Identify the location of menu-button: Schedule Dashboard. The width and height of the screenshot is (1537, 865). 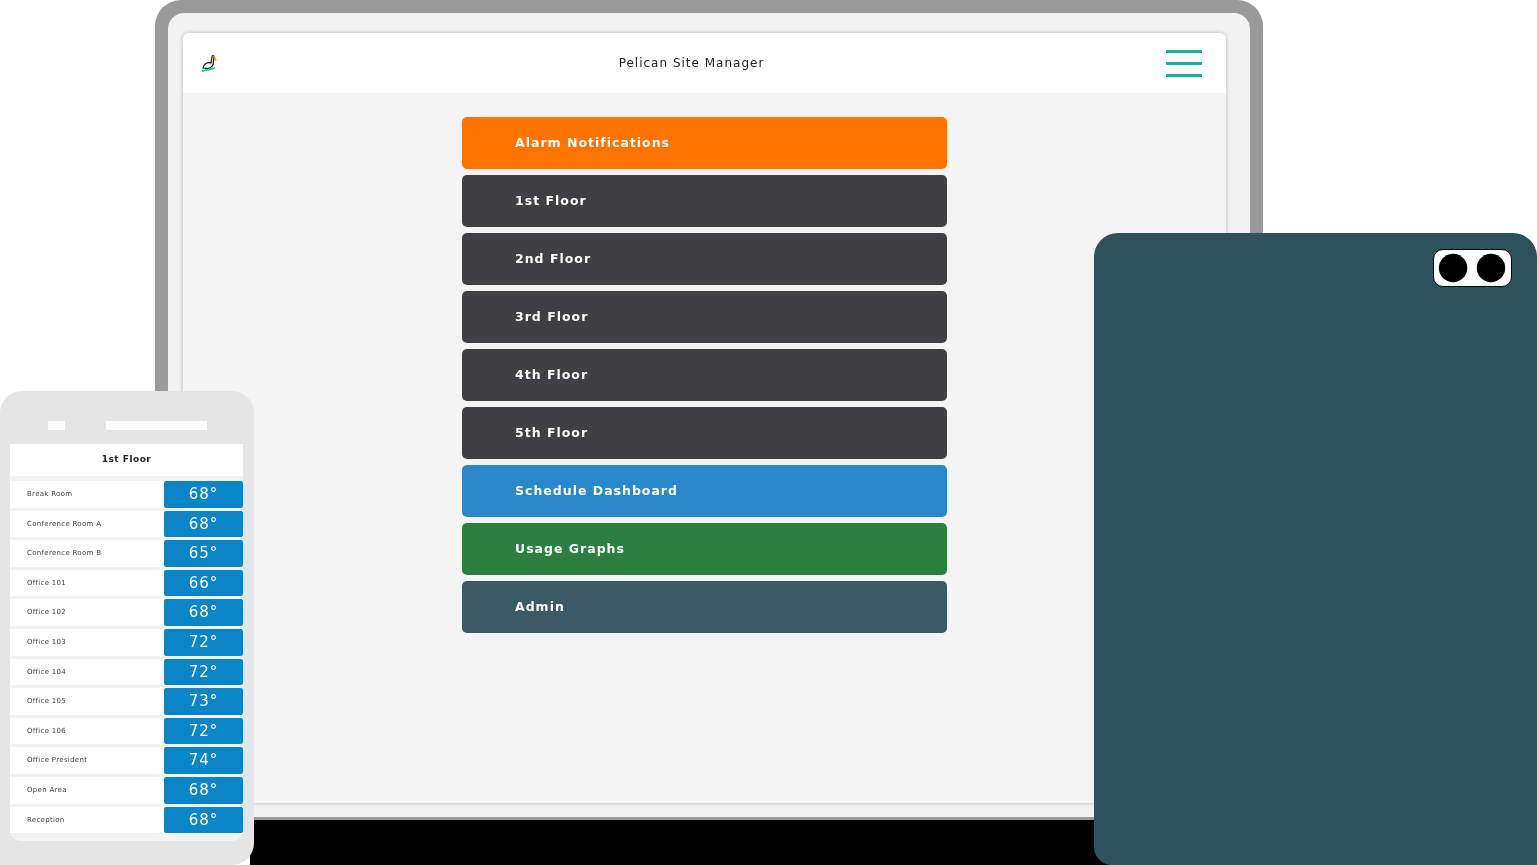
(704, 491).